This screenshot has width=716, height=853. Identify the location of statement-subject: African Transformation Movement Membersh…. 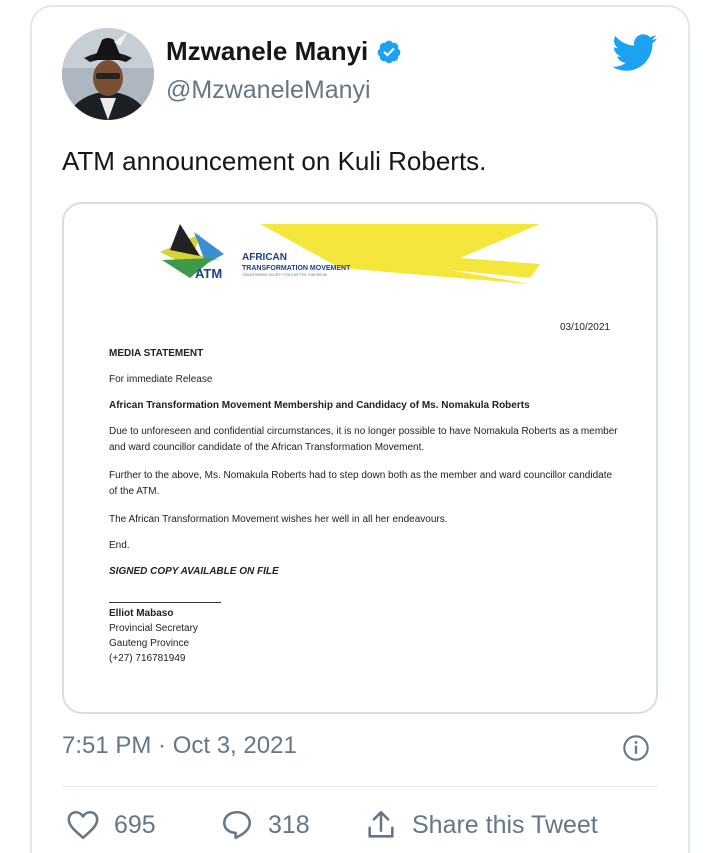
(319, 405).